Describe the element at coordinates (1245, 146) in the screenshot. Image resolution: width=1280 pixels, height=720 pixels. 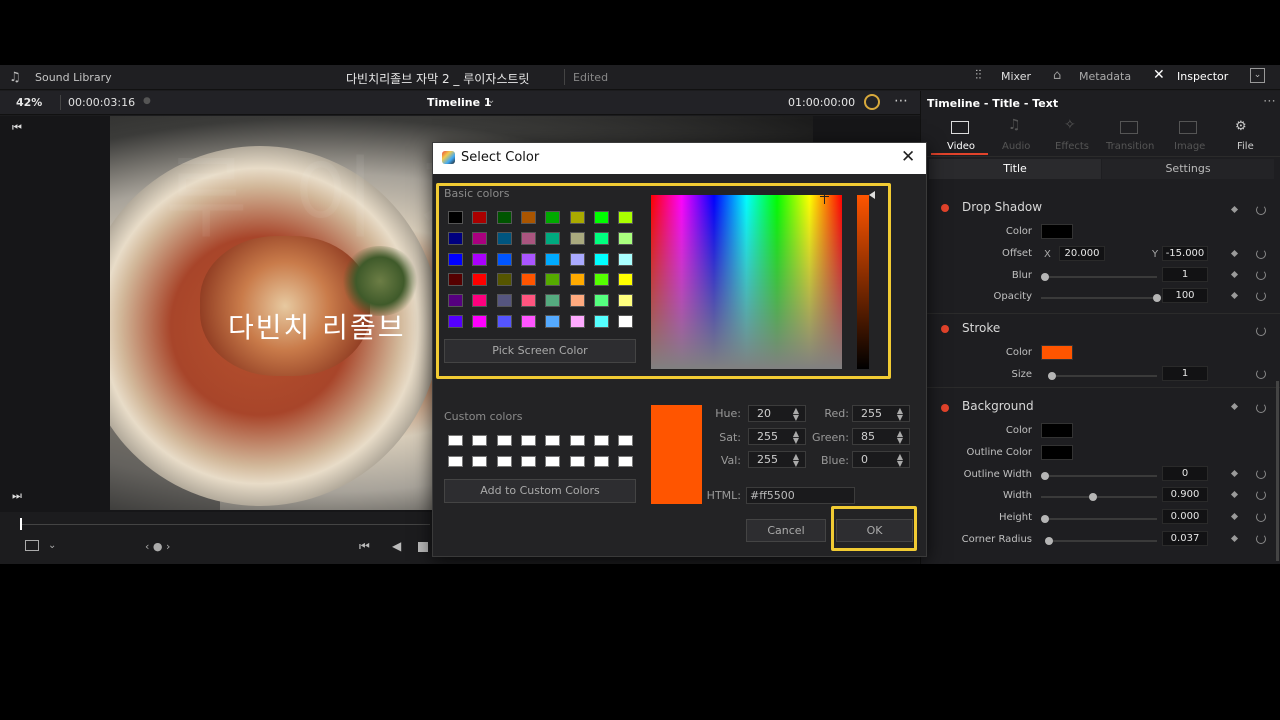
I see `tab-file: File` at that location.